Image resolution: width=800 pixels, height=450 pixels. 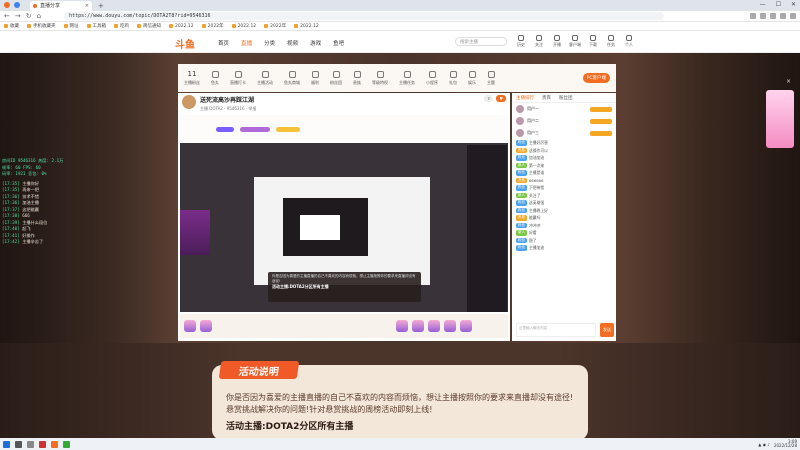 I want to click on room-actions: ⇪ ♥, so click(x=495, y=103).